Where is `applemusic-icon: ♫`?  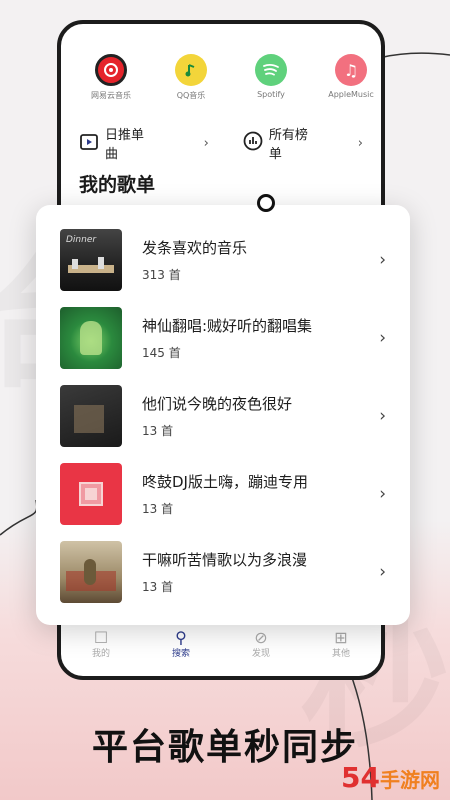 applemusic-icon: ♫ is located at coordinates (351, 70).